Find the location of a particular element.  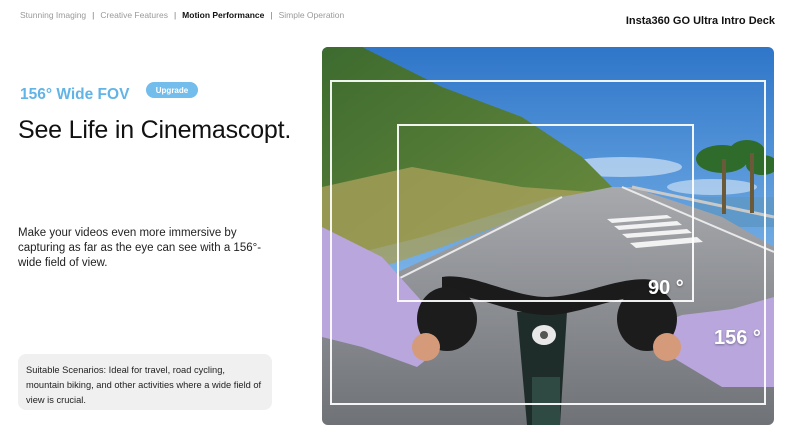

fov-156-label: 156 ° is located at coordinates (737, 338).